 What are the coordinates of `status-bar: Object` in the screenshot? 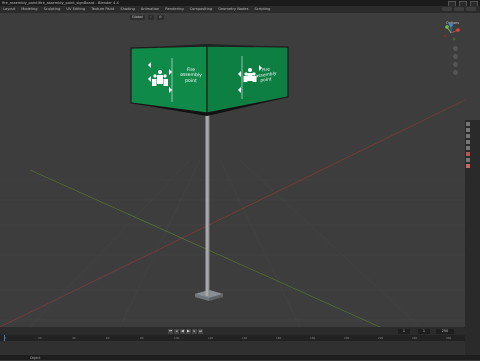 It's located at (240, 357).